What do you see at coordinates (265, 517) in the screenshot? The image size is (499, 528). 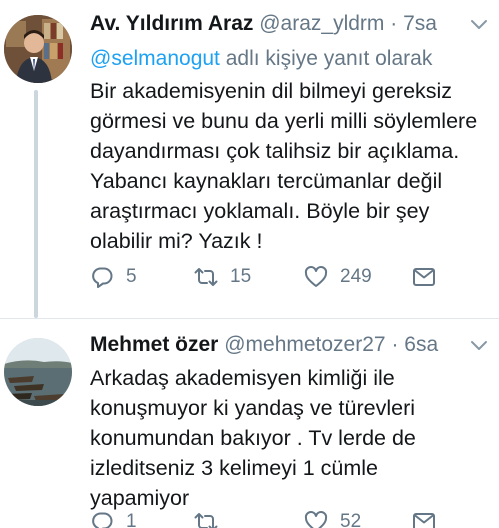 I see `tweet-actions: 1 52` at bounding box center [265, 517].